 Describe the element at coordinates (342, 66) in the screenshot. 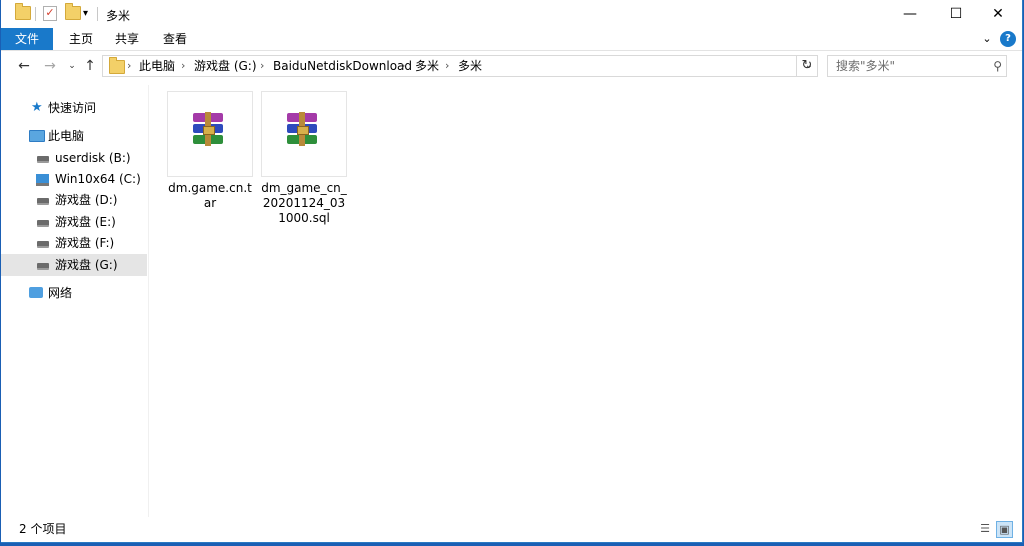

I see `breadcrumb-baidunetdiskdownload: BaiduNetdiskDownload` at that location.